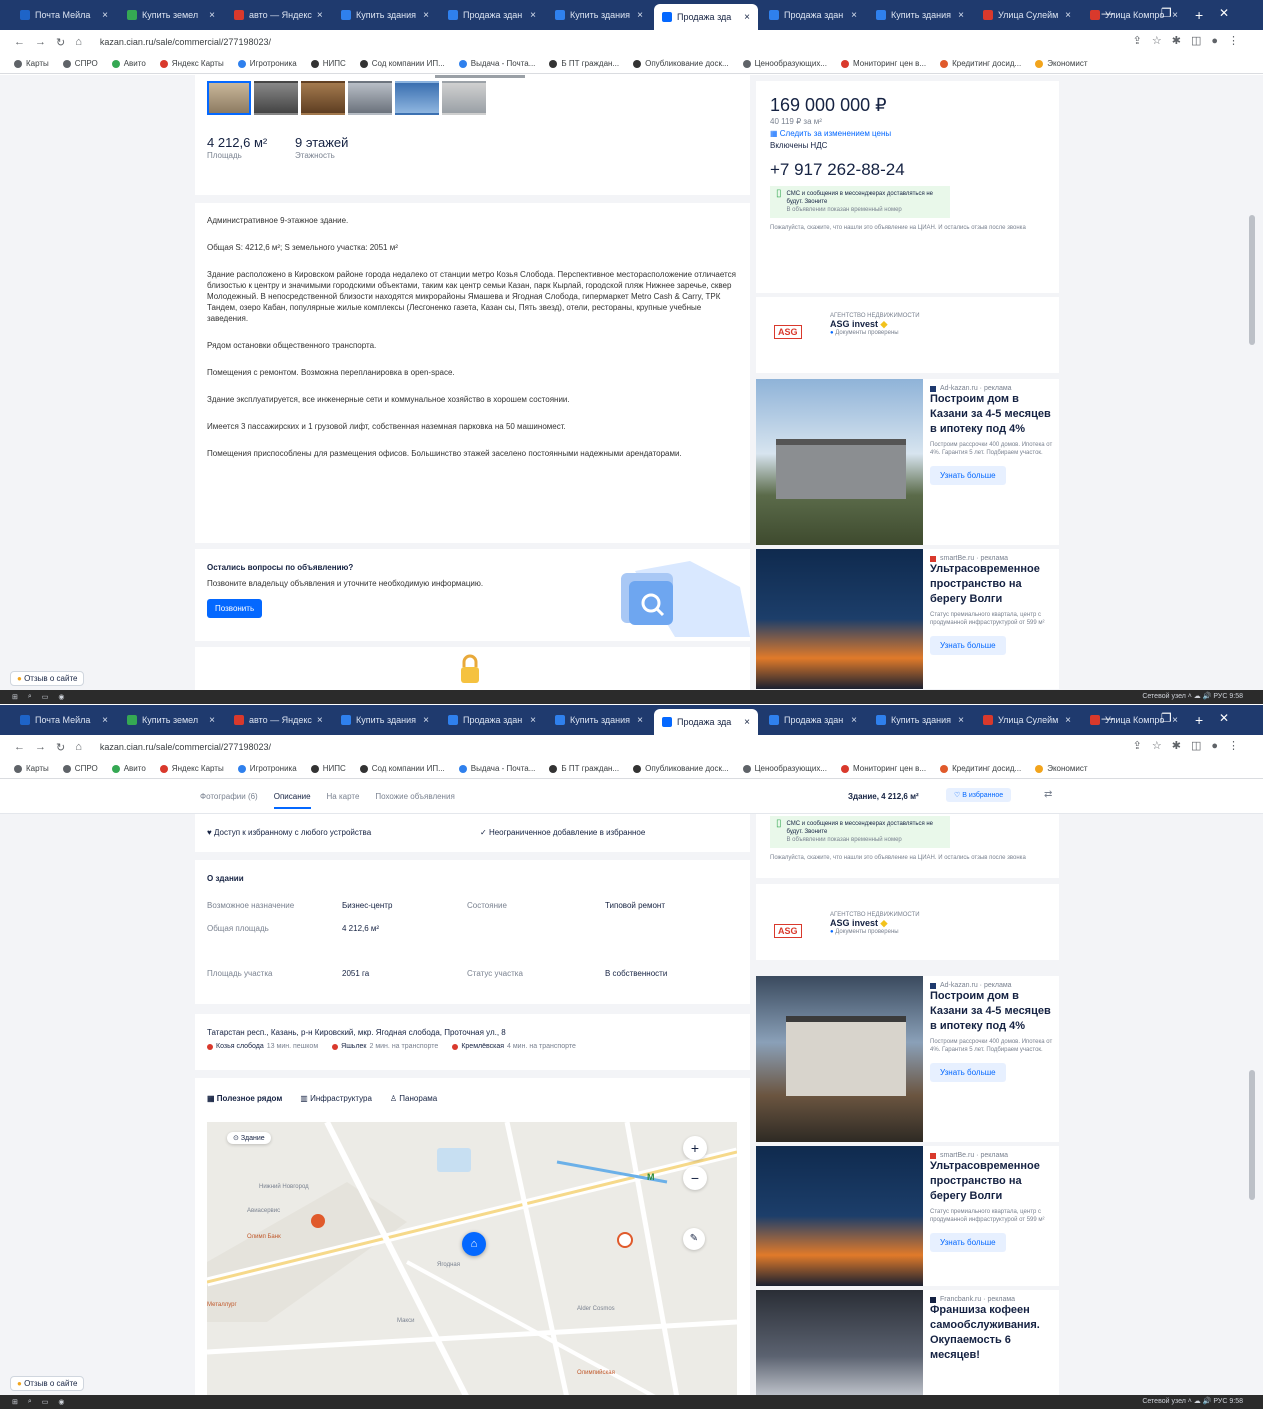 Image resolution: width=1263 pixels, height=1409 pixels. I want to click on share-icon: ⇄, so click(1048, 794).